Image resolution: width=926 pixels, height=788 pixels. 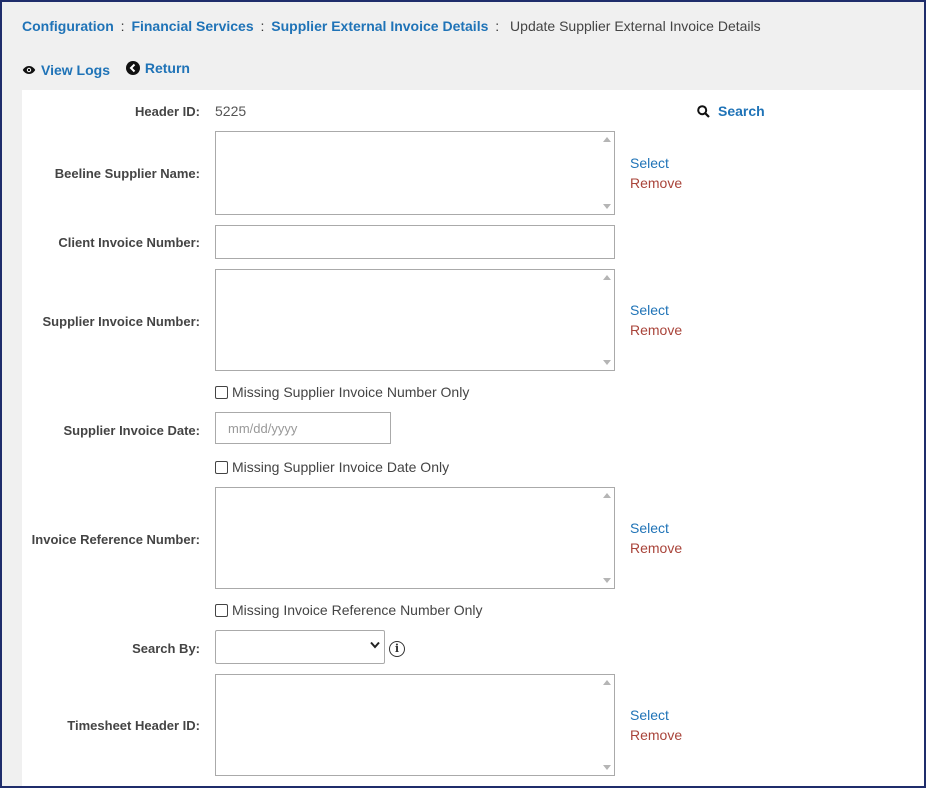 I want to click on breadcrumb-configuration: Configuration, so click(x=68, y=26).